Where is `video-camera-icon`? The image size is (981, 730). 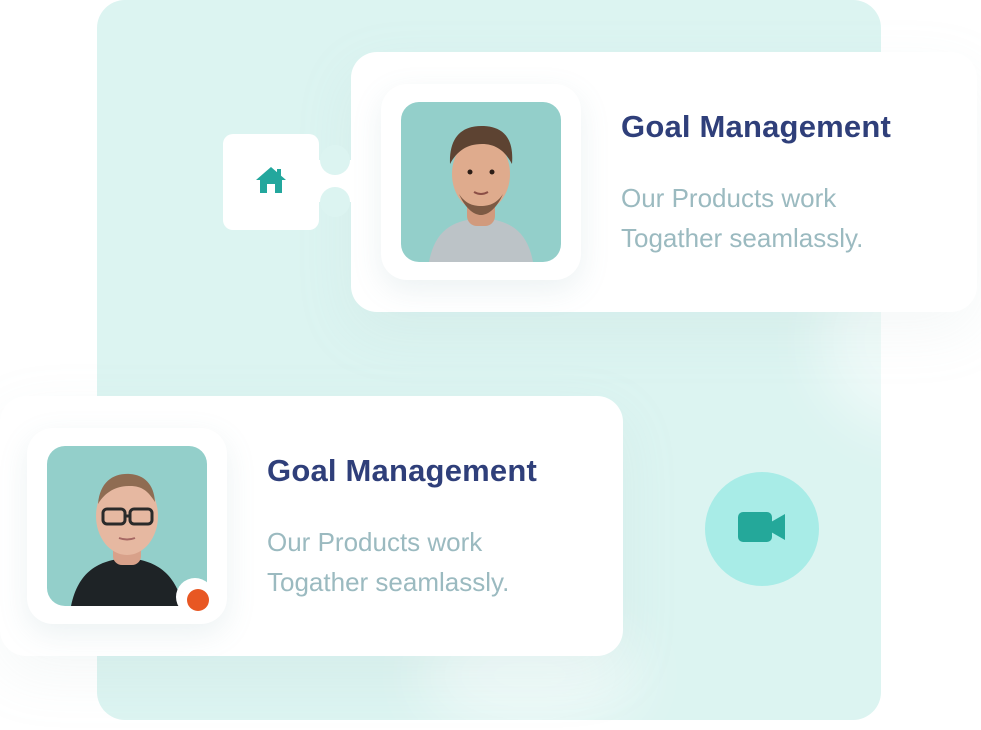
video-camera-icon is located at coordinates (762, 529).